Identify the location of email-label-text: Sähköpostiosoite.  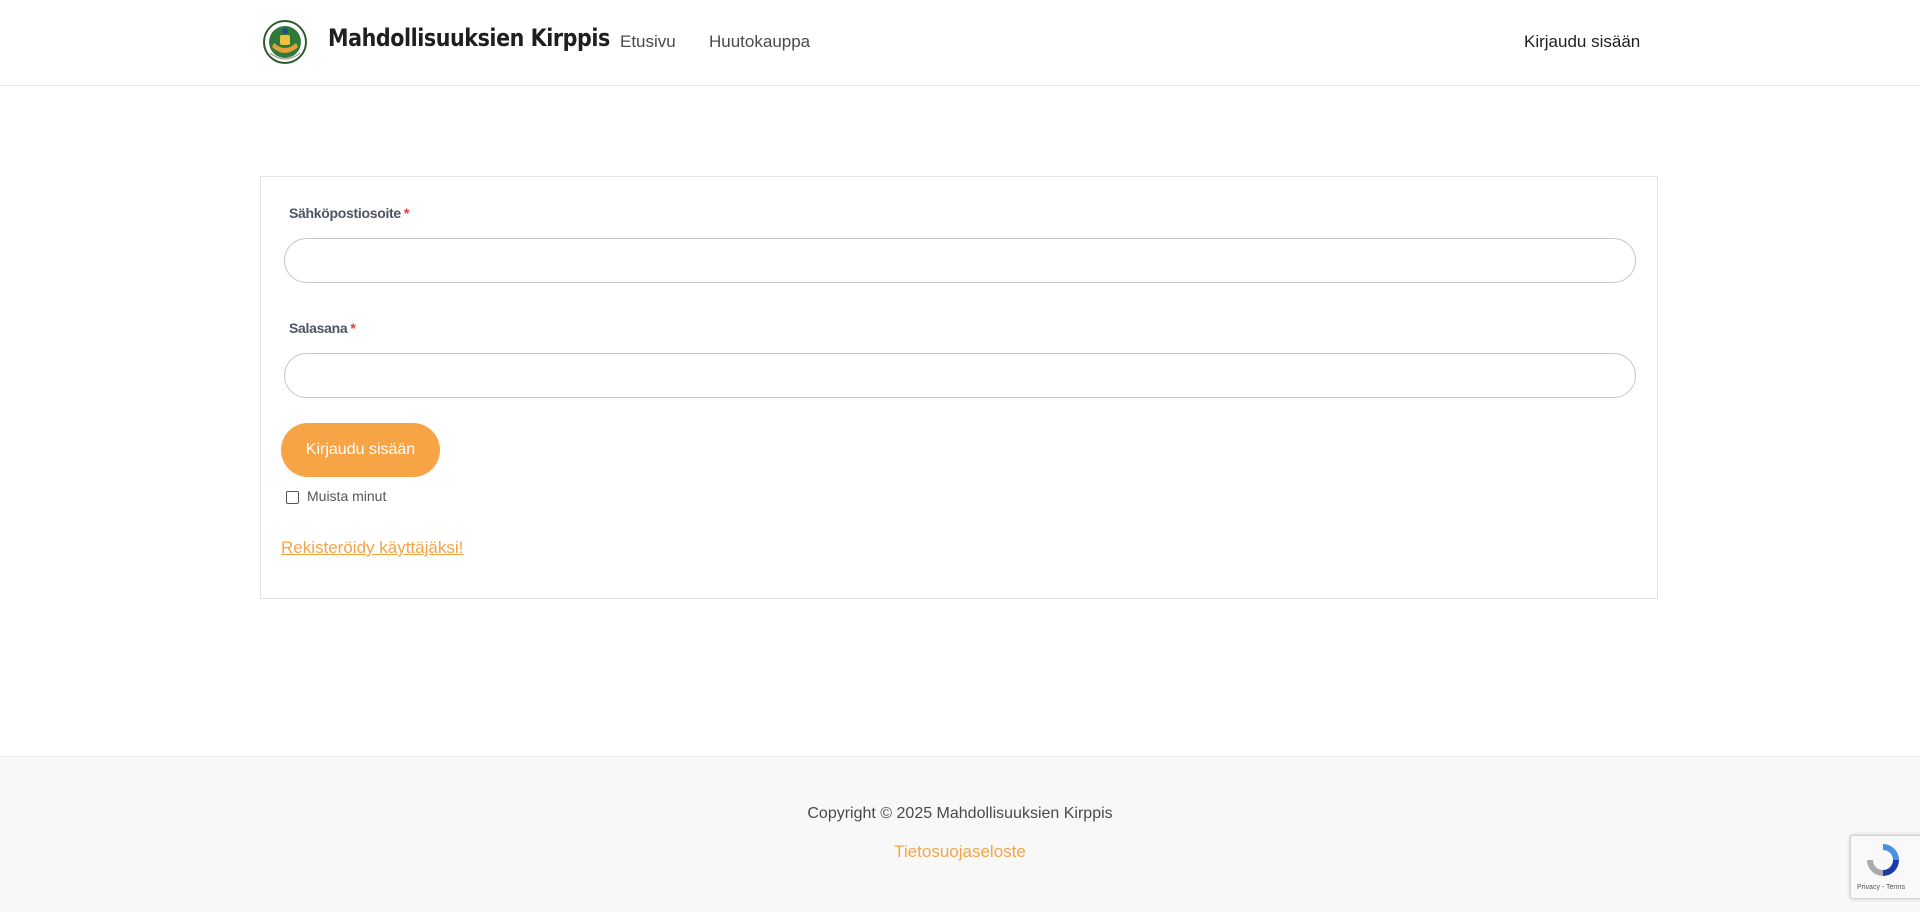
(345, 213).